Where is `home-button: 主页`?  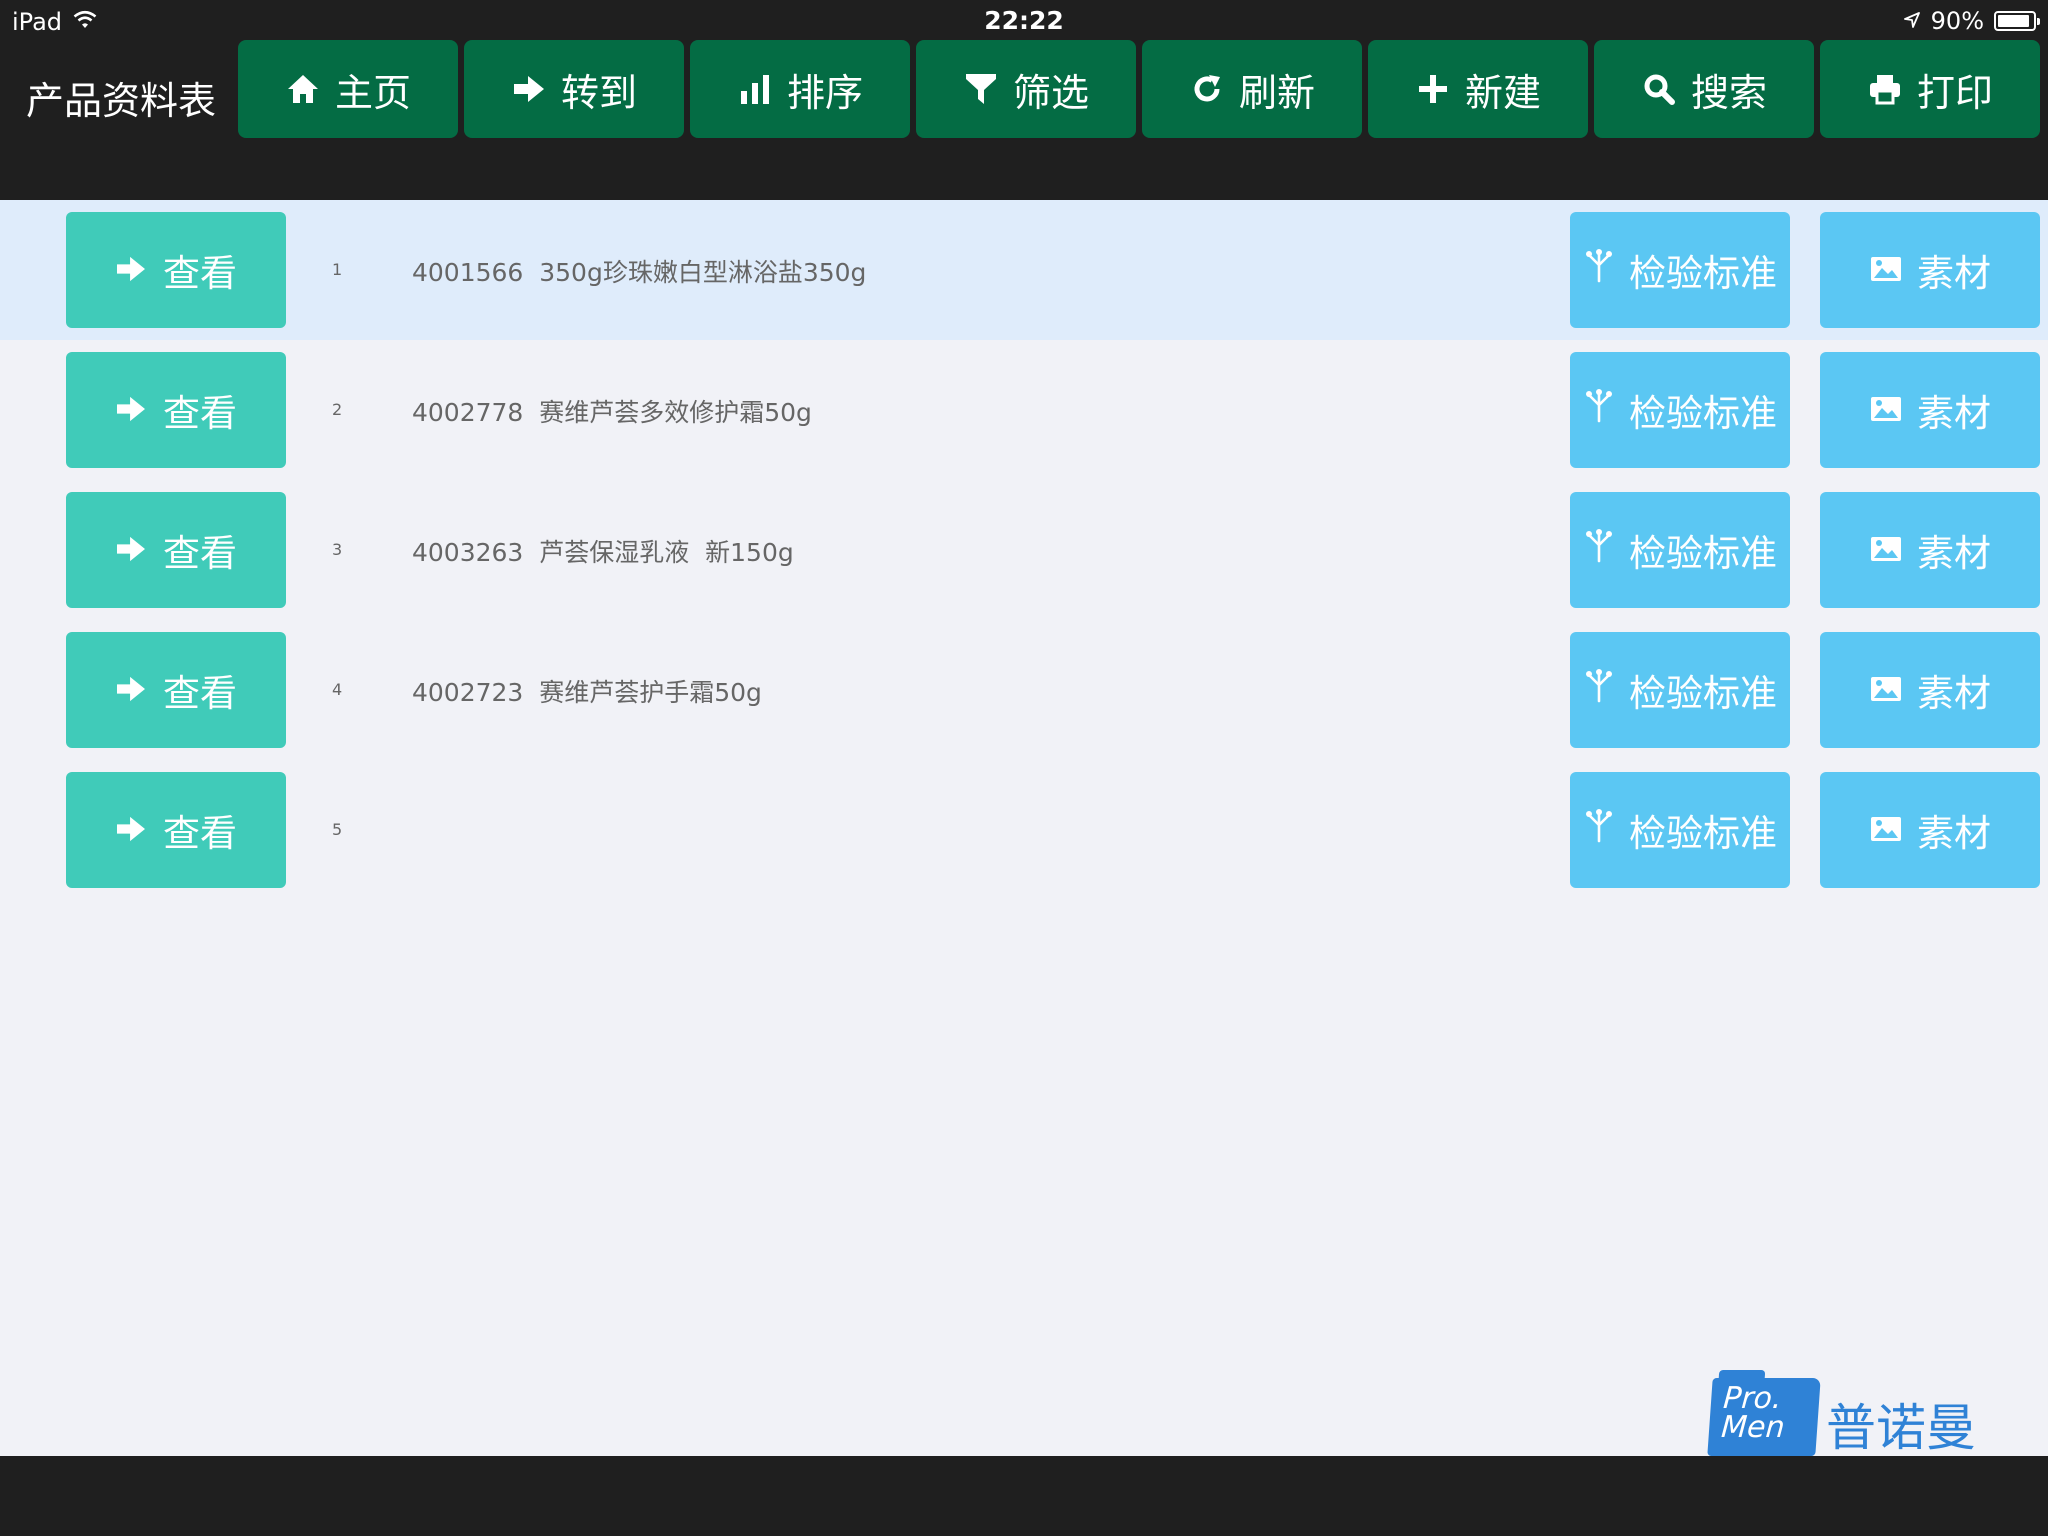
home-button: 主页 is located at coordinates (348, 89).